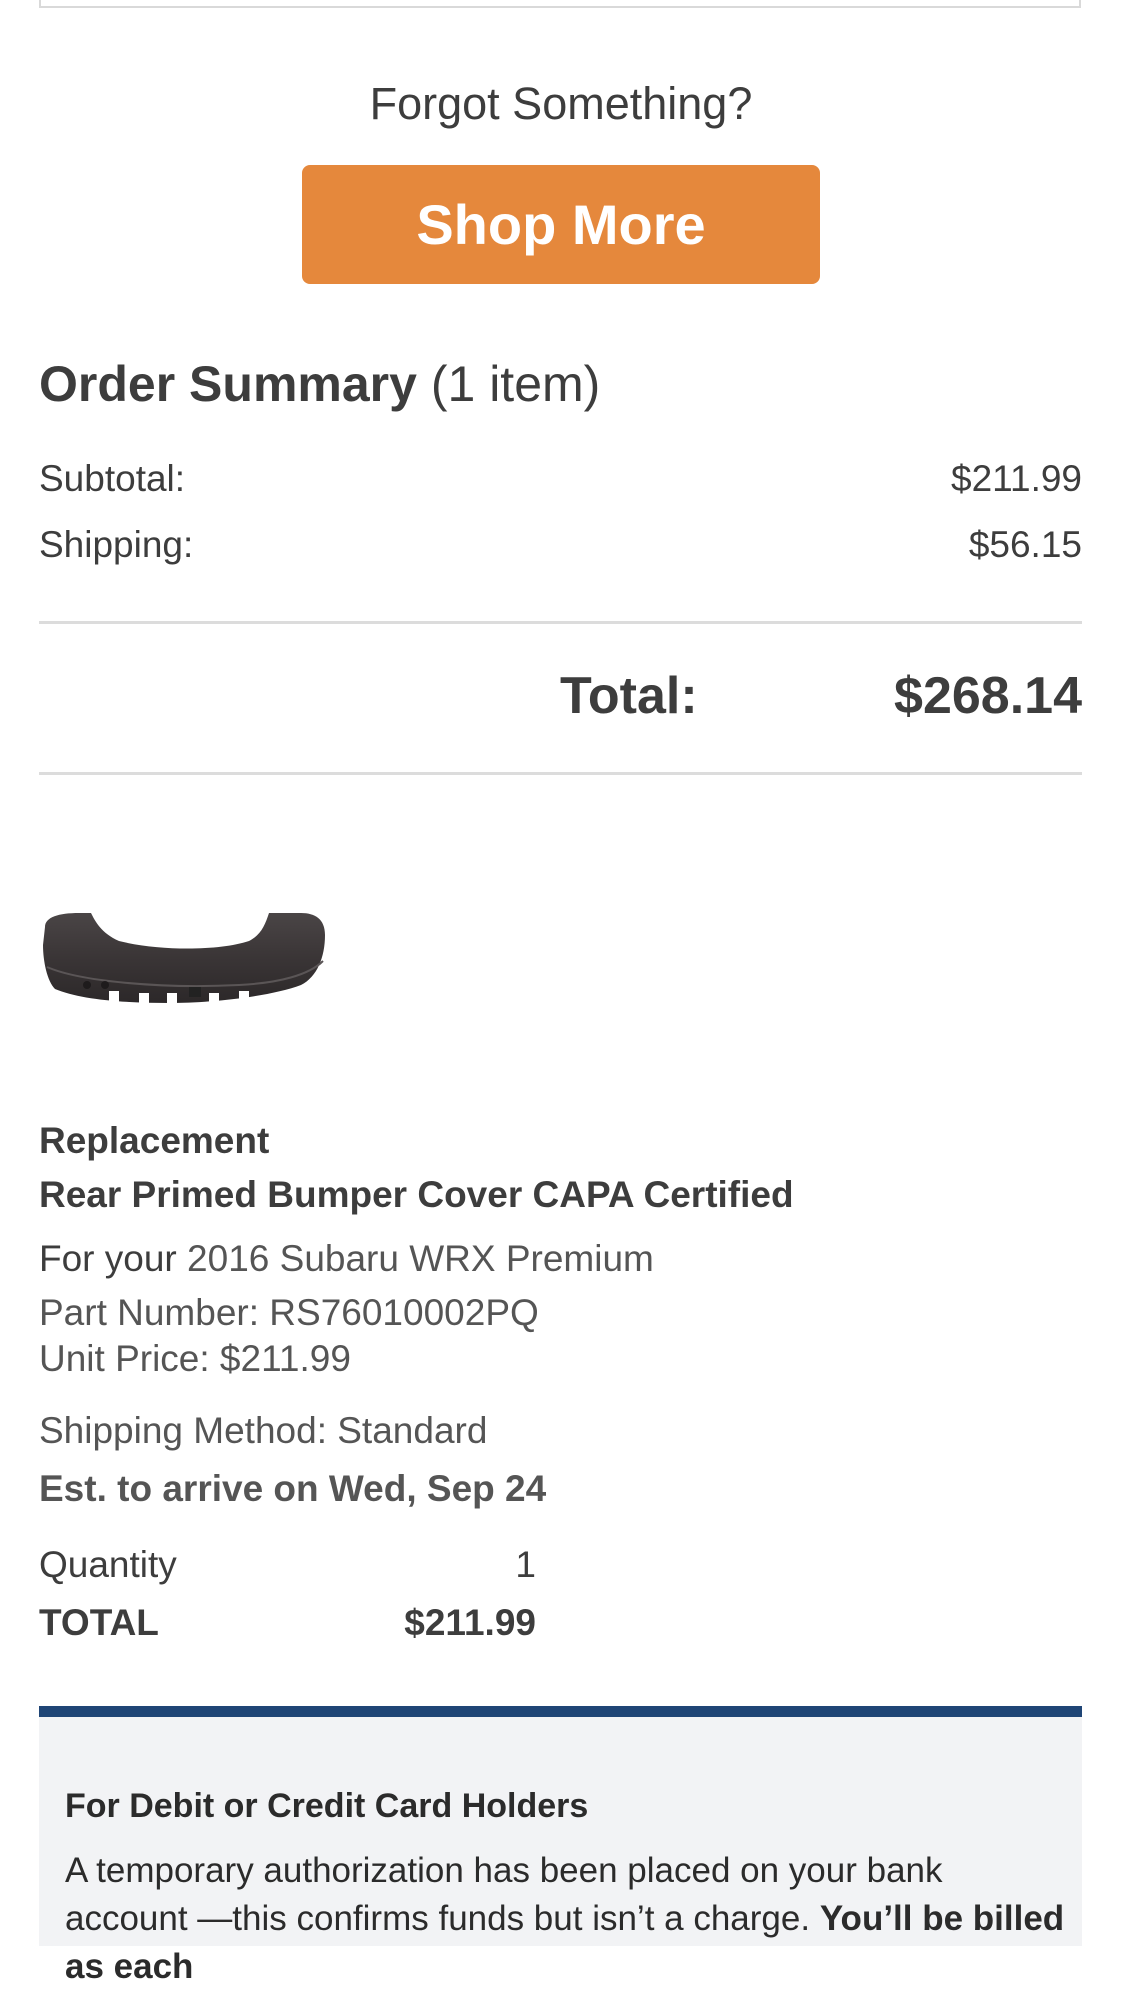 The width and height of the screenshot is (1122, 1991). Describe the element at coordinates (108, 1564) in the screenshot. I see `quantity-label: Quantity` at that location.